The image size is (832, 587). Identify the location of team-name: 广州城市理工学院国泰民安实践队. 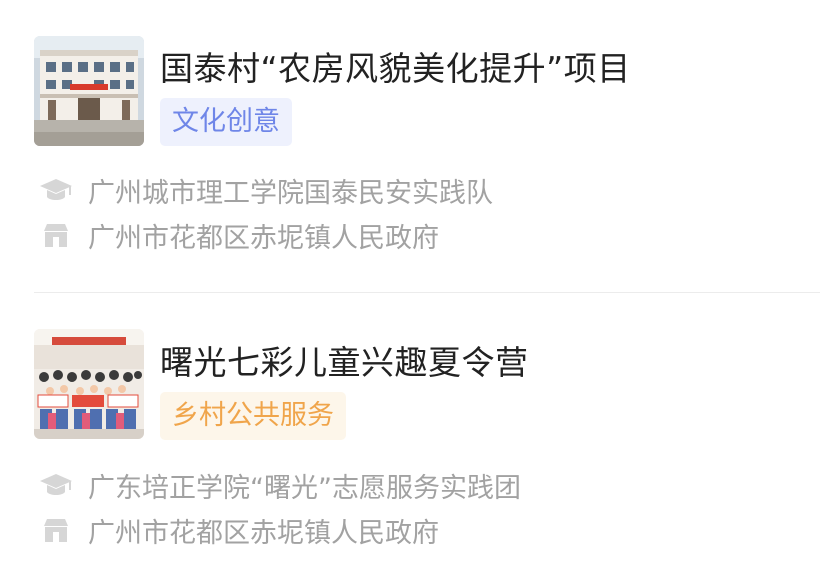
(290, 193).